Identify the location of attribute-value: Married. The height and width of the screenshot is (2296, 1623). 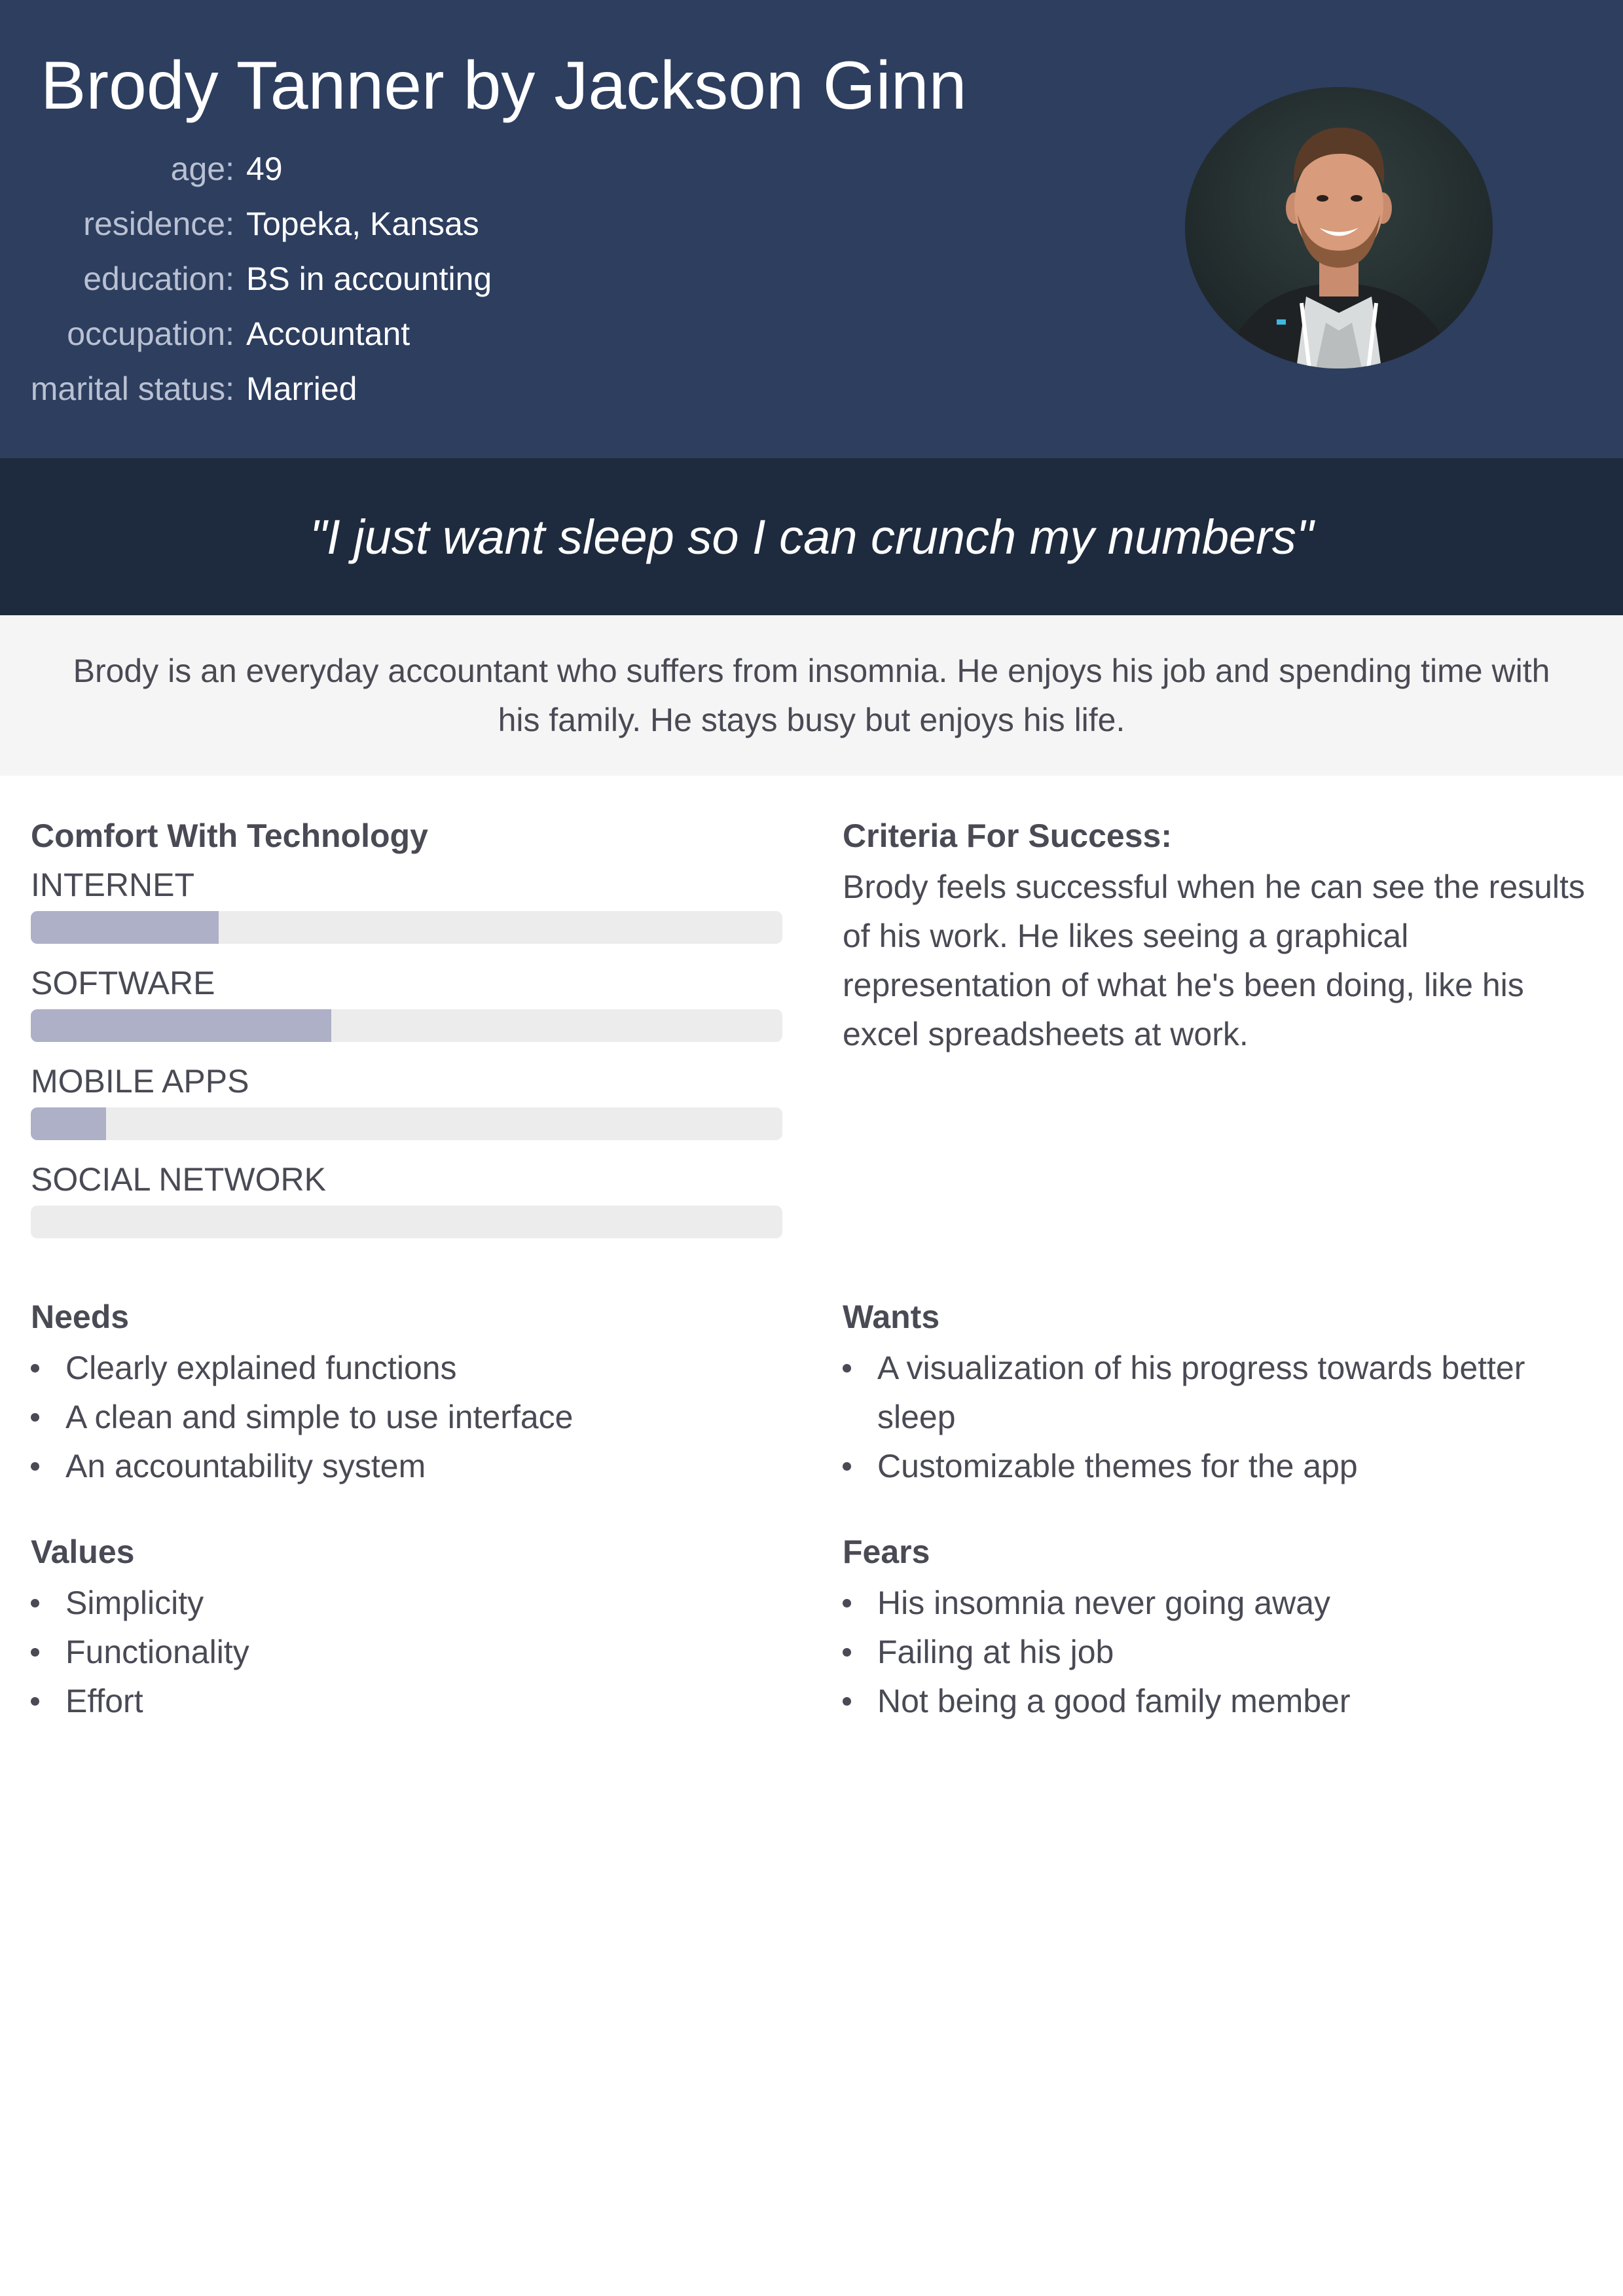
(301, 388).